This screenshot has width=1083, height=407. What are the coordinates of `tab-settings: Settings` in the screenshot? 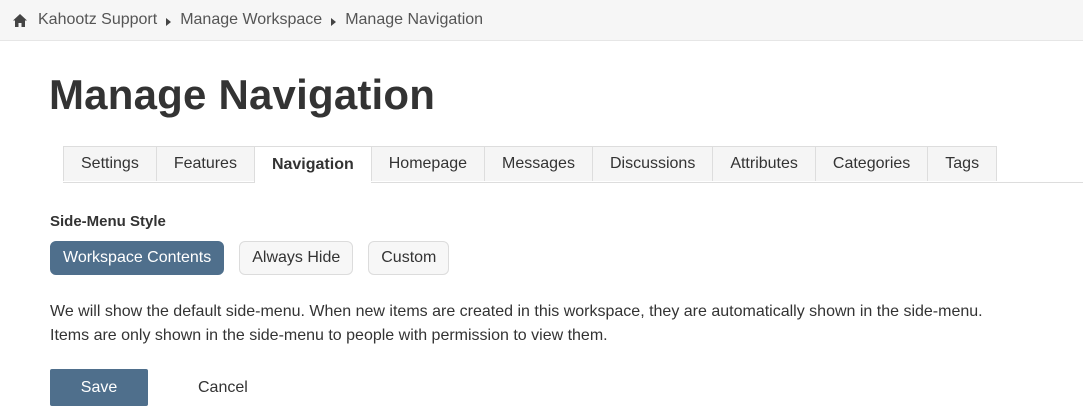 It's located at (109, 163).